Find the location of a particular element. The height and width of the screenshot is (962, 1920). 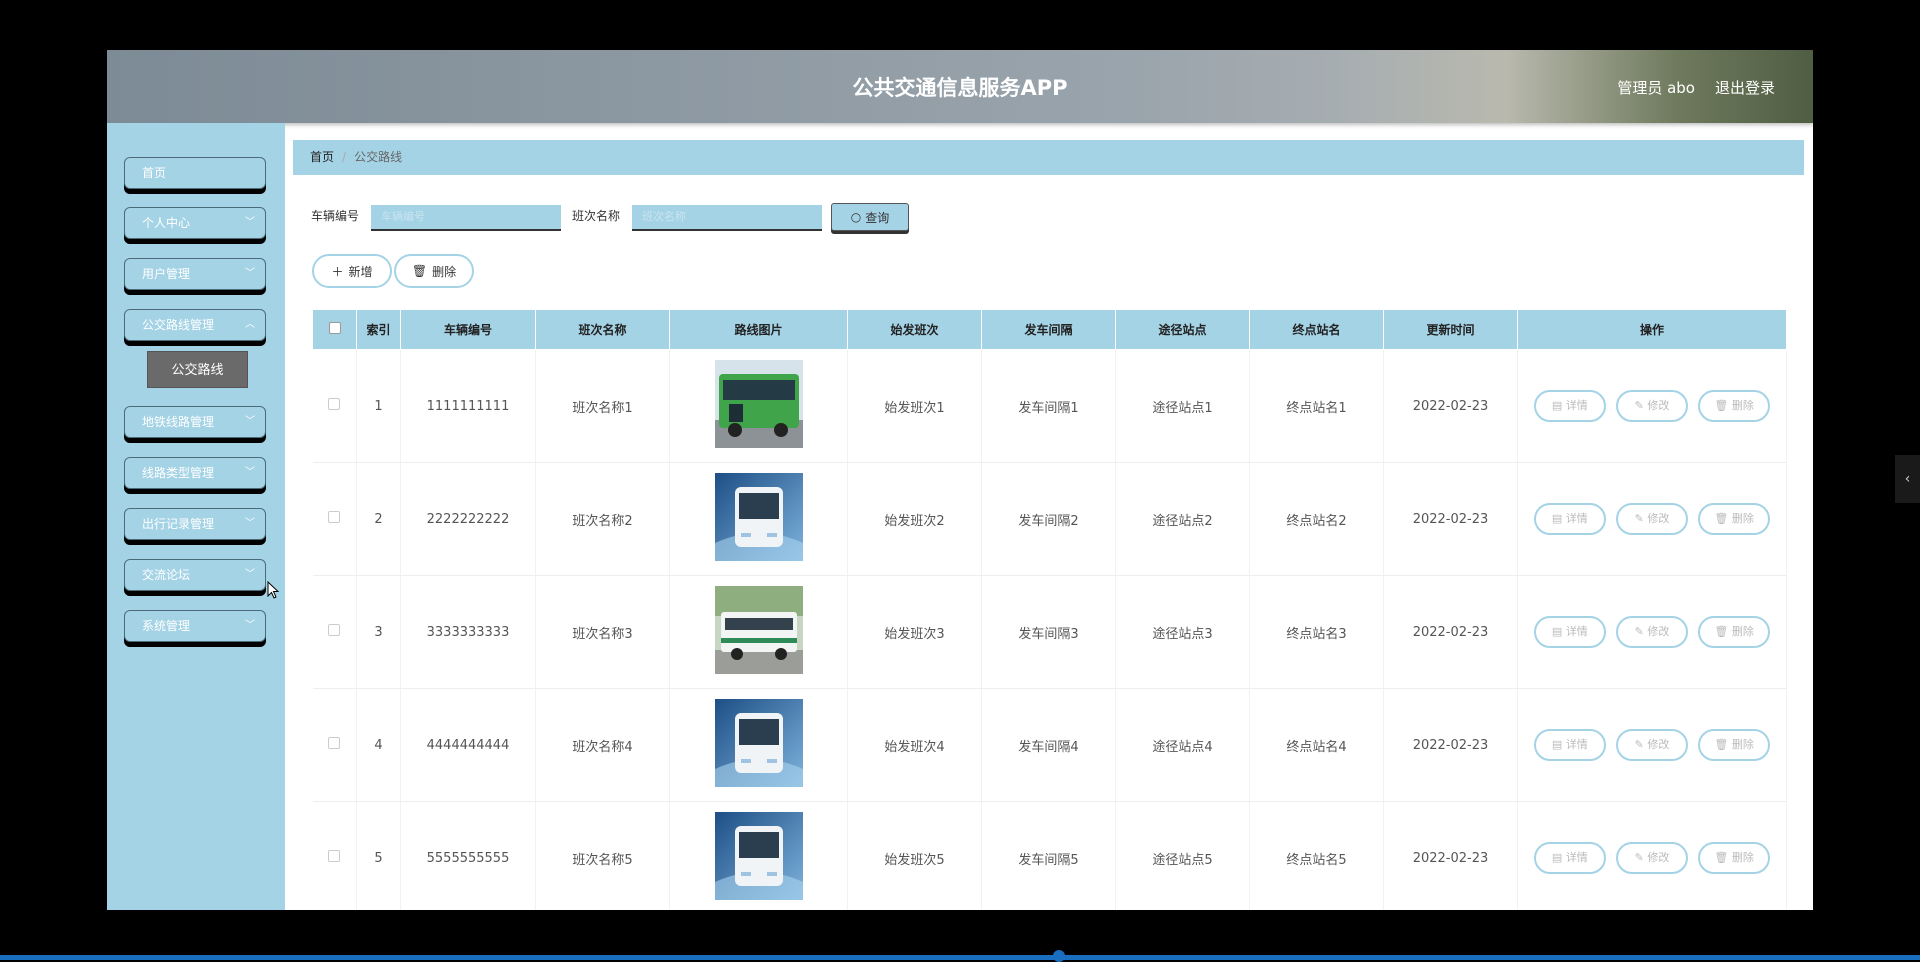

chevron-left-icon: ‹ is located at coordinates (1907, 479).